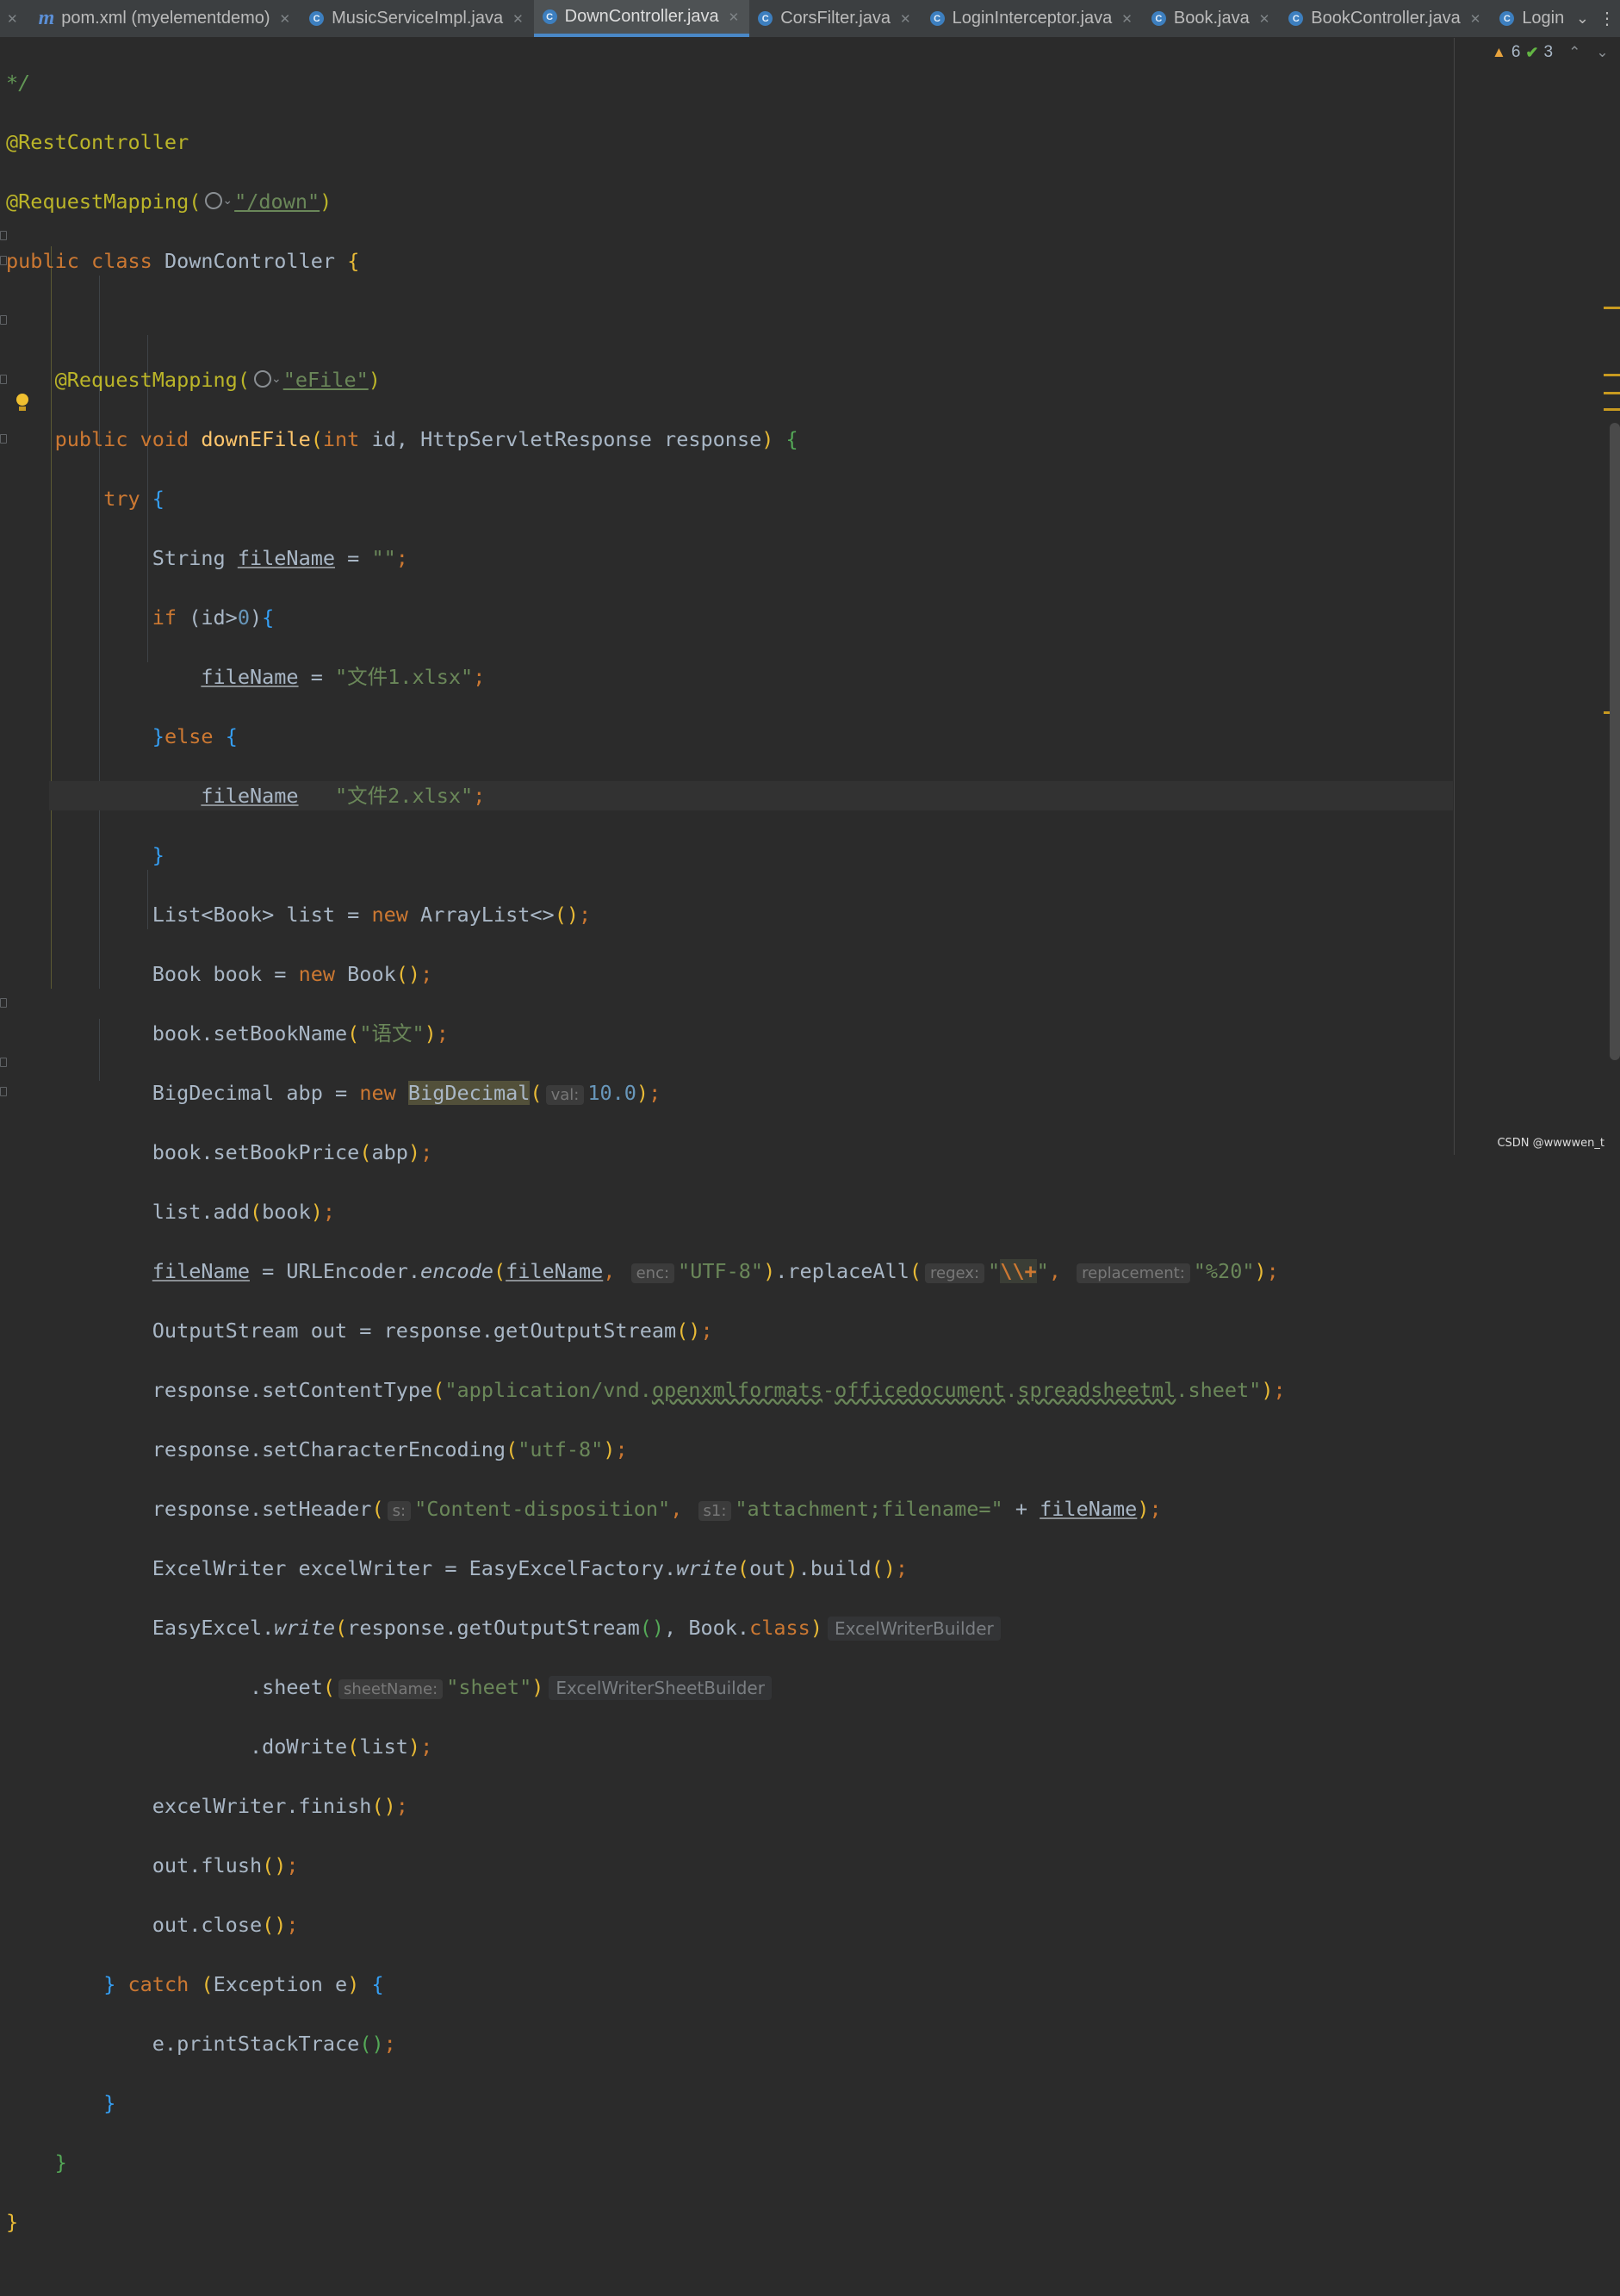  Describe the element at coordinates (653, 1273) in the screenshot. I see `parameter-hint: enc:` at that location.